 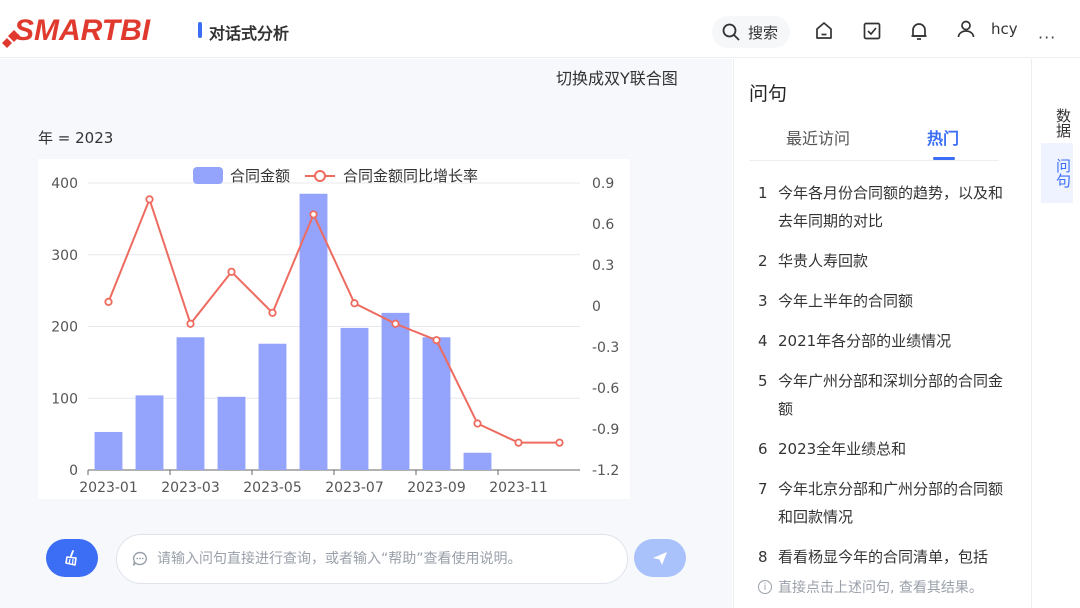 I want to click on list-item: 4 2021年各分部的业绩情况, so click(x=883, y=341).